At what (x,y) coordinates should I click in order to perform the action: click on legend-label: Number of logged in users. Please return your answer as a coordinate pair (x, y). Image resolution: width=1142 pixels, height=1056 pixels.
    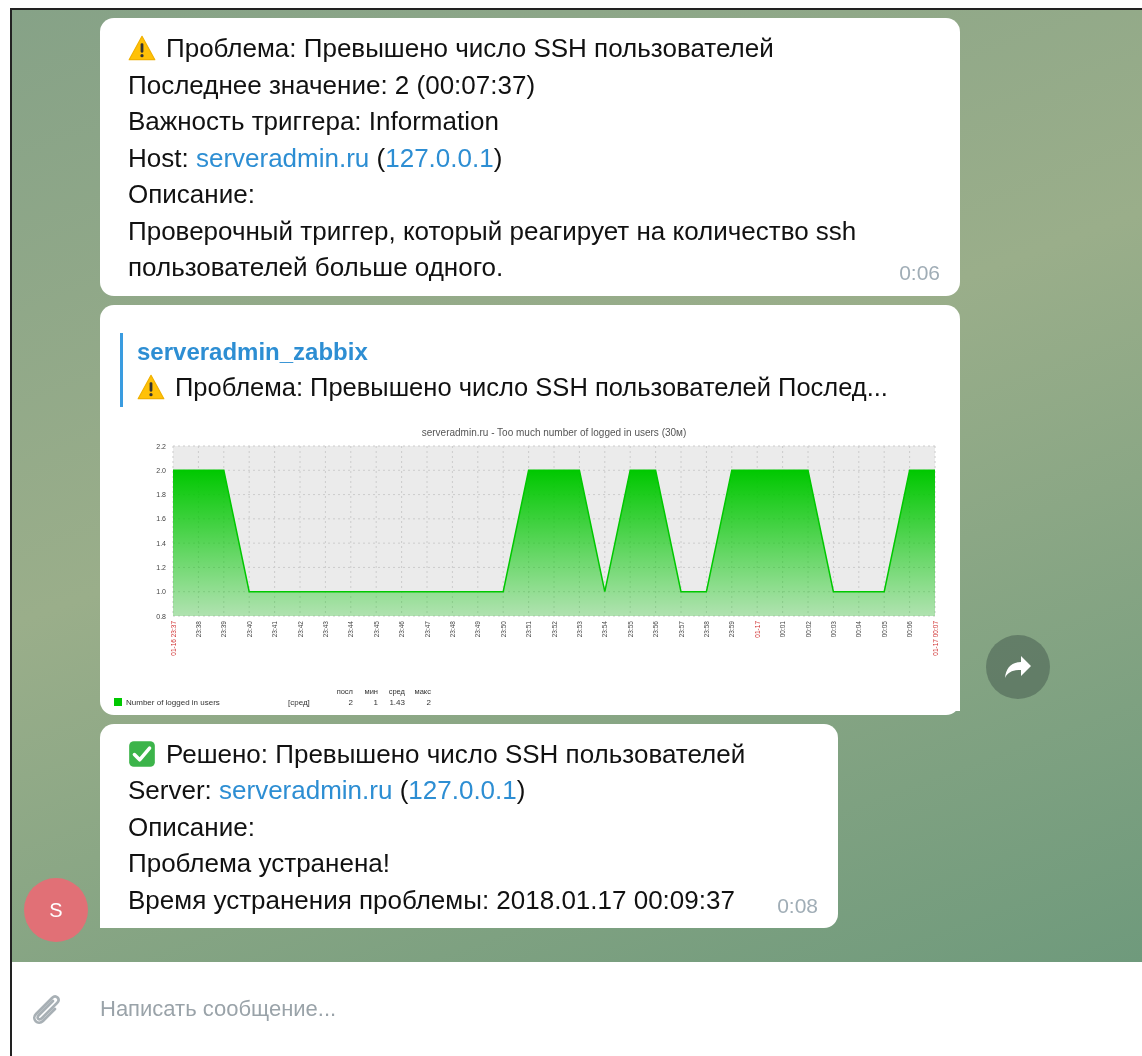
    Looking at the image, I should click on (173, 702).